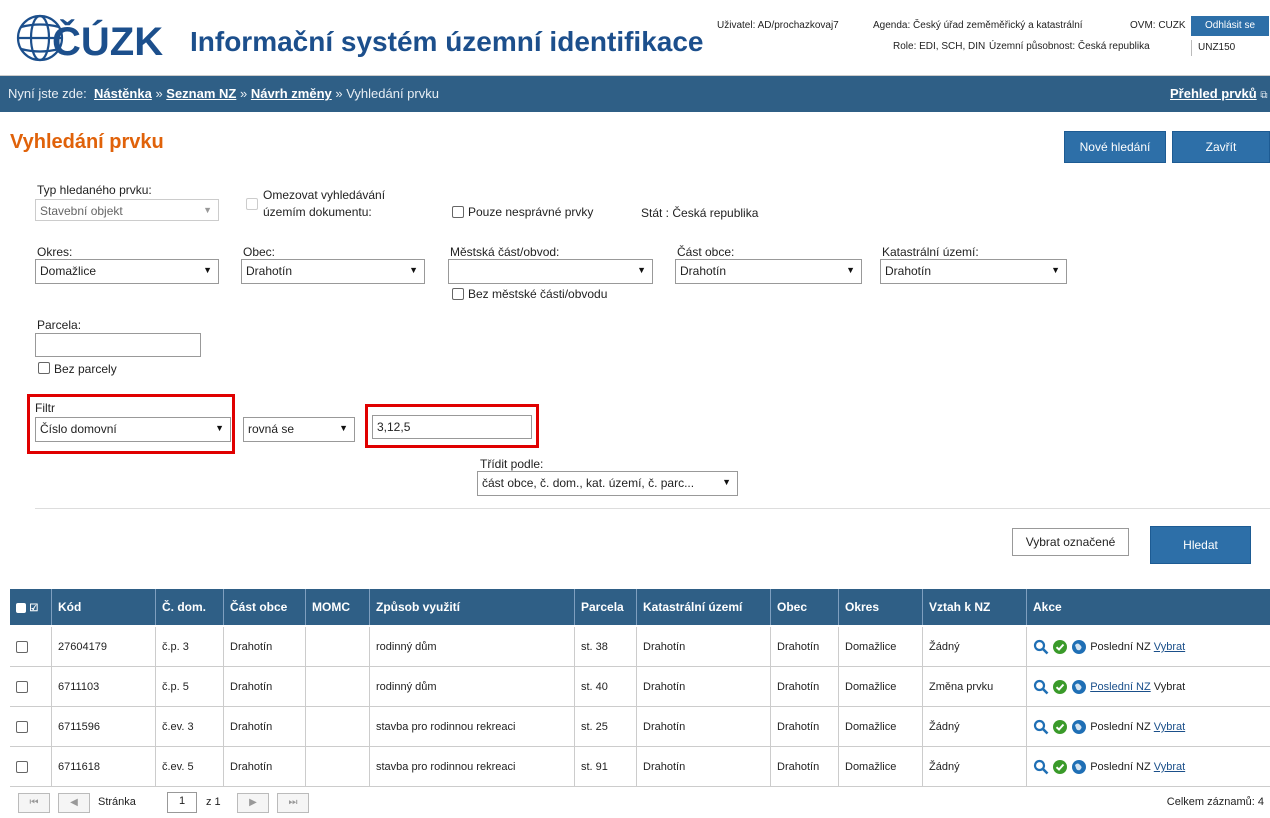 Image resolution: width=1270 pixels, height=818 pixels. What do you see at coordinates (472, 607) in the screenshot?
I see `col-zpusob-vyuziti: Způsob využití` at bounding box center [472, 607].